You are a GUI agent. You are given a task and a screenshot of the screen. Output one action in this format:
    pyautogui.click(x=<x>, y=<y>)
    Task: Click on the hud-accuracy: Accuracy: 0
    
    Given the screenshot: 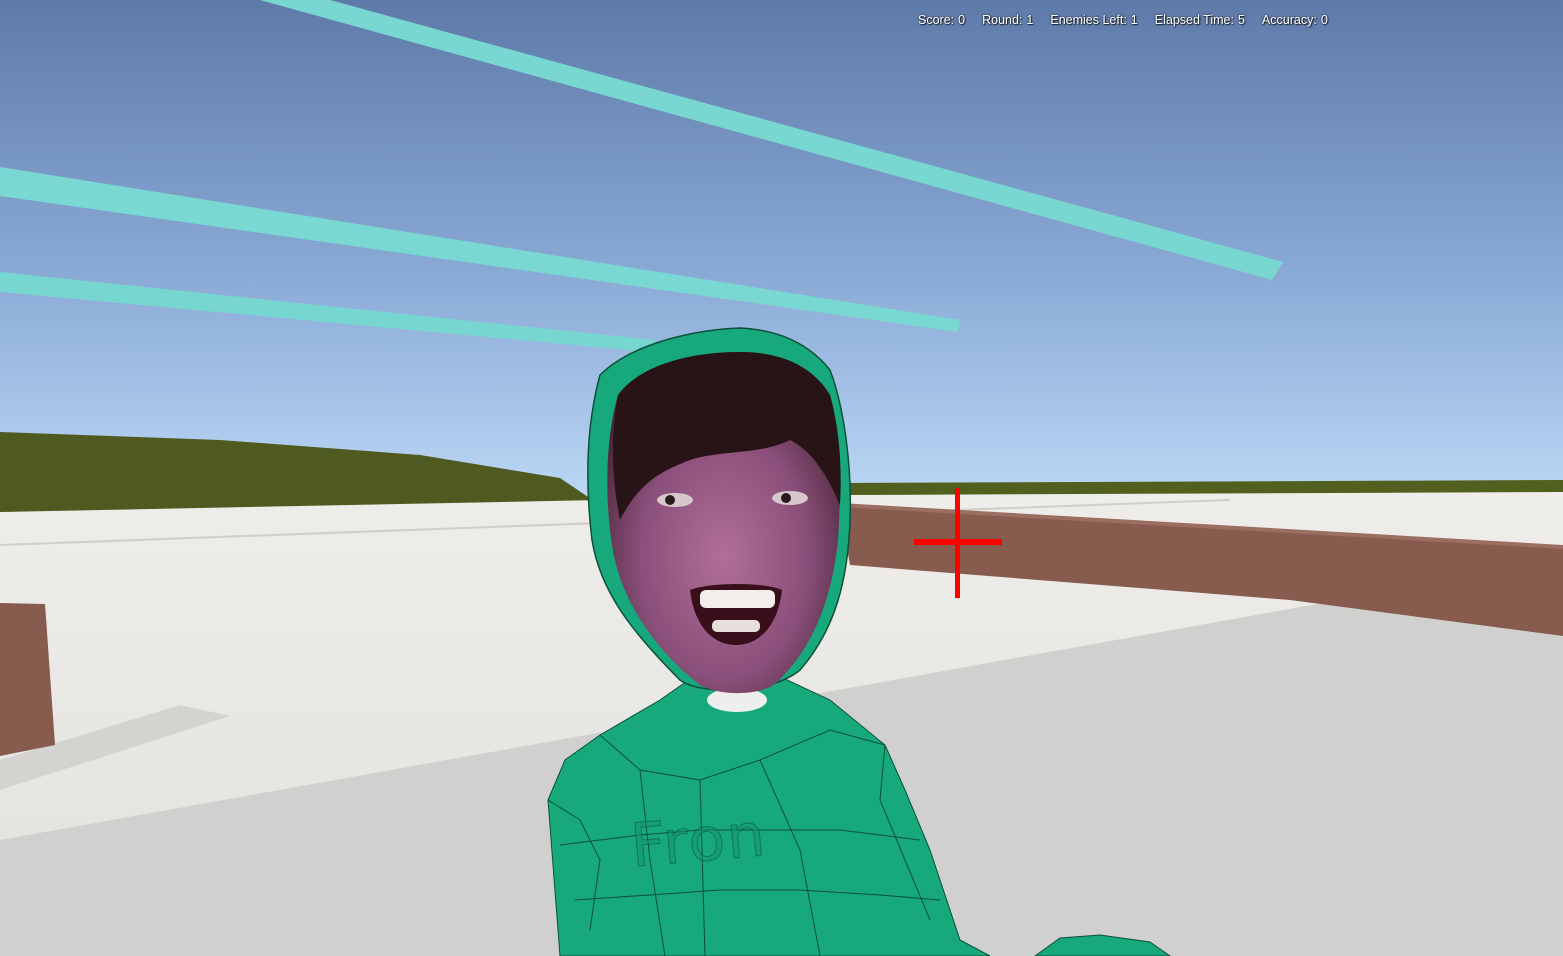 What is the action you would take?
    pyautogui.click(x=1295, y=20)
    